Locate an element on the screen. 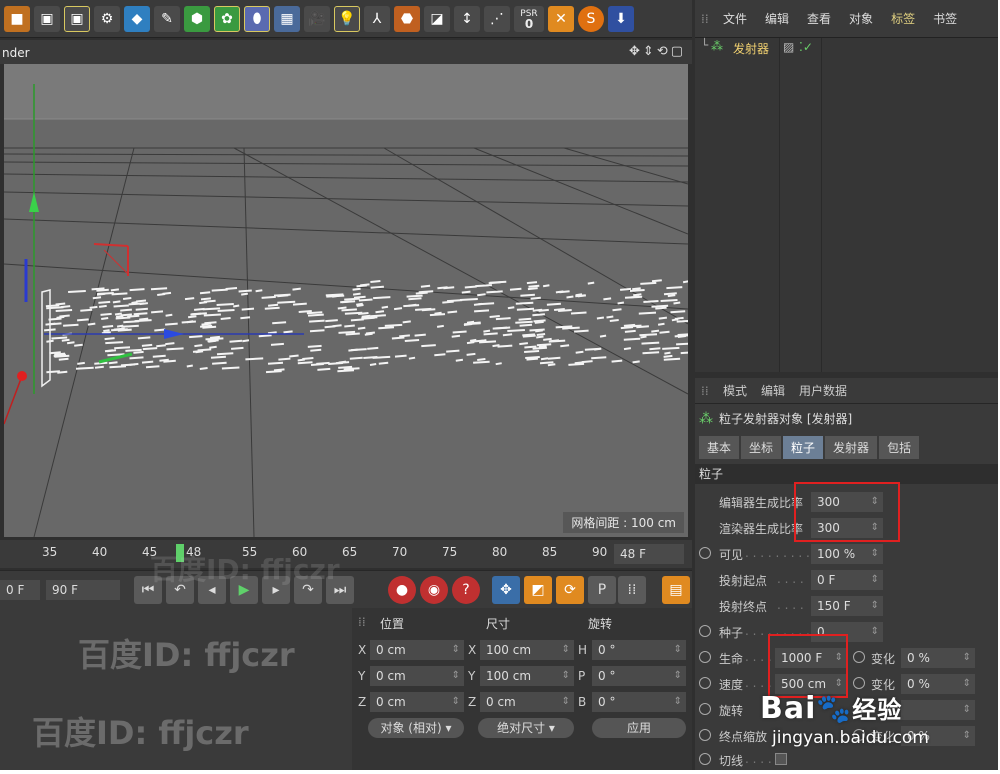 The height and width of the screenshot is (774, 1000). keyframe-selection-icon: ? is located at coordinates (466, 590).